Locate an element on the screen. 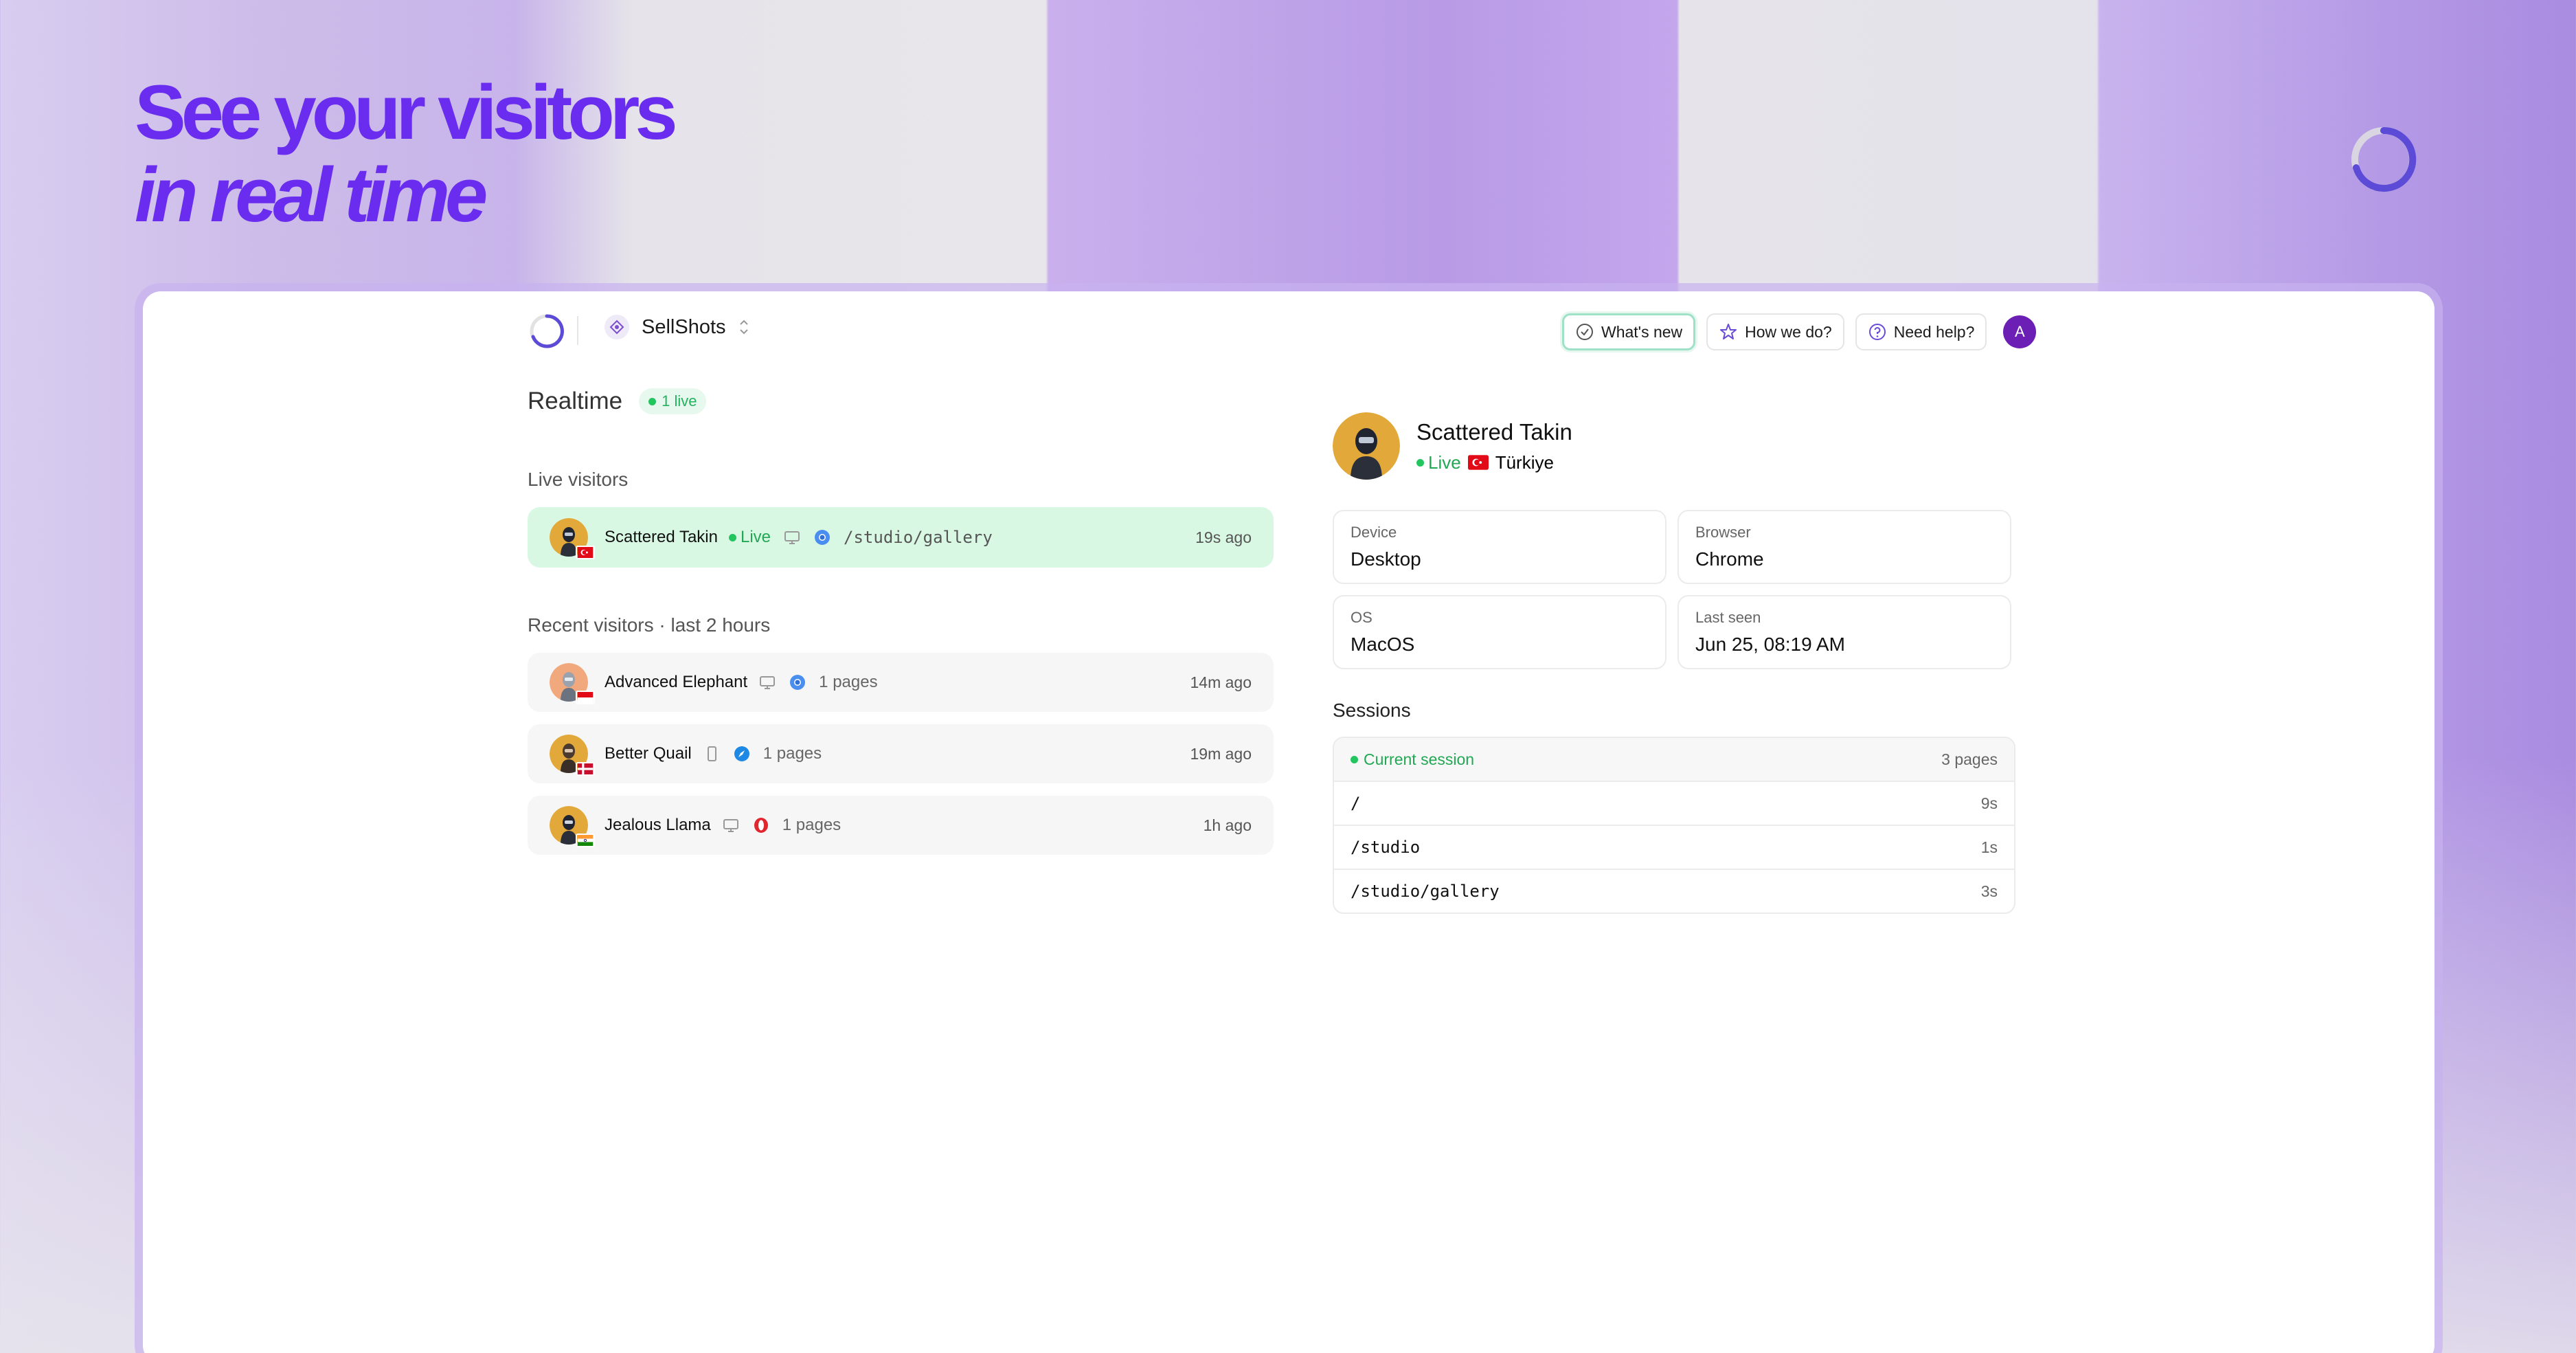  live-count-text: 1 live is located at coordinates (679, 401).